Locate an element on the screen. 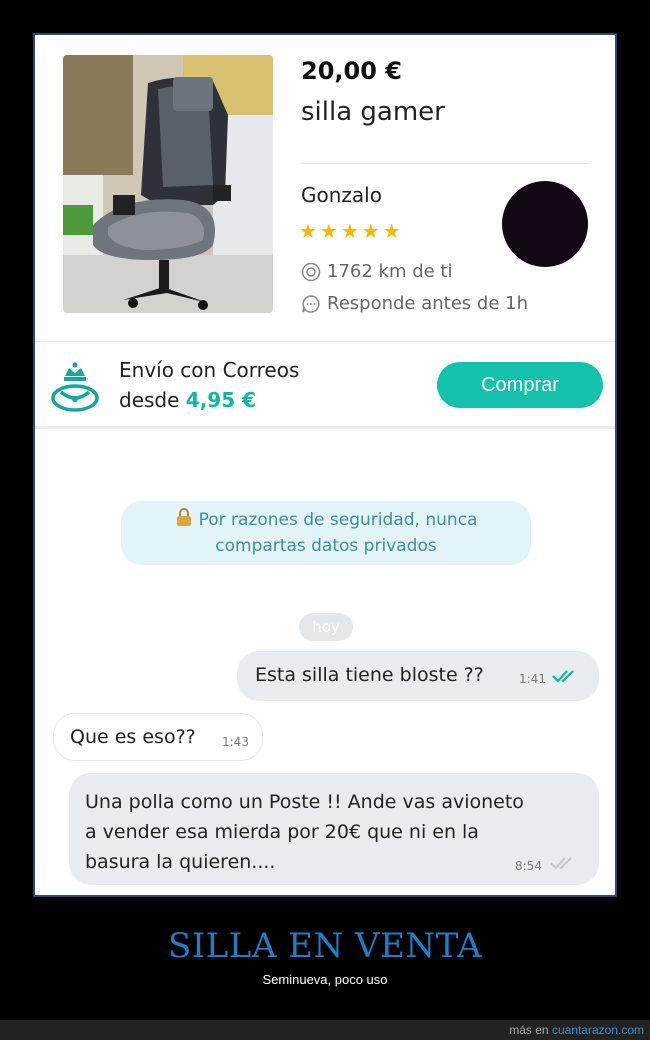  rating-stars: ★★★★★ is located at coordinates (351, 231).